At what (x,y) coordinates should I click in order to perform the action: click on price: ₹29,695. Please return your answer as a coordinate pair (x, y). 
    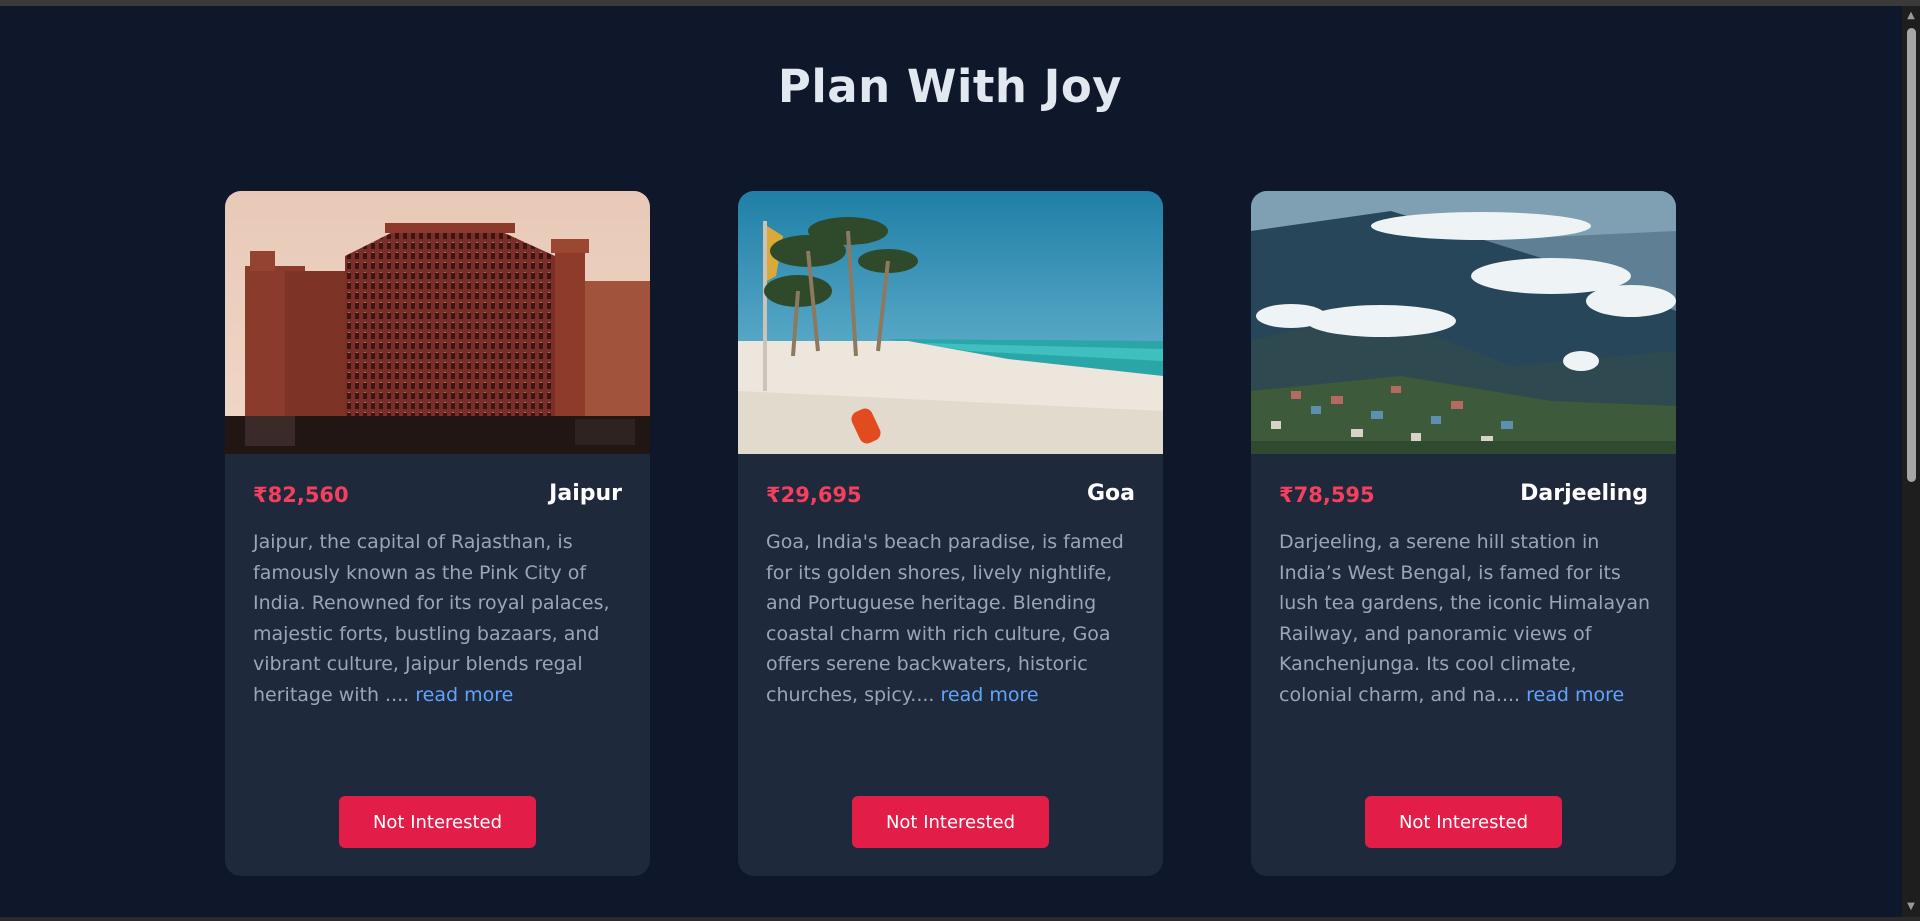
    Looking at the image, I should click on (814, 495).